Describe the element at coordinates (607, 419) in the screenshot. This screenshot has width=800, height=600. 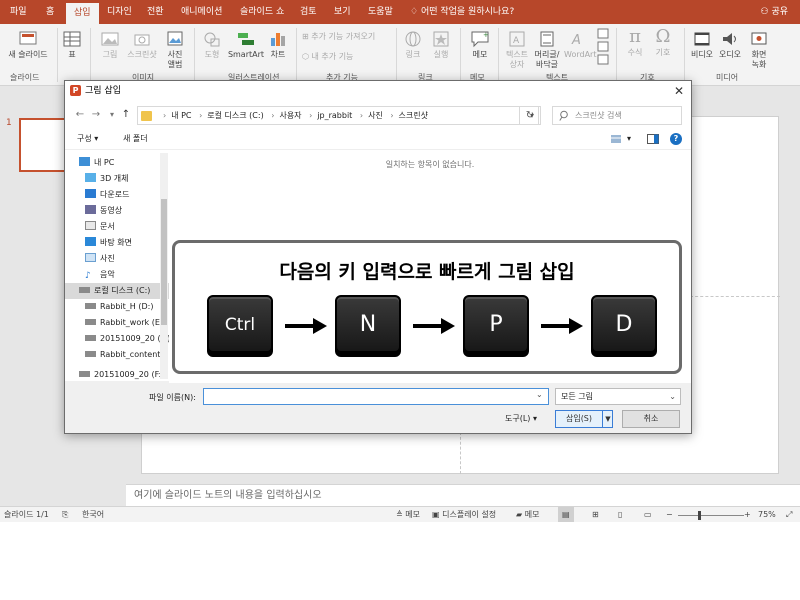
I see `insert-dropdown-icon: ▼` at that location.